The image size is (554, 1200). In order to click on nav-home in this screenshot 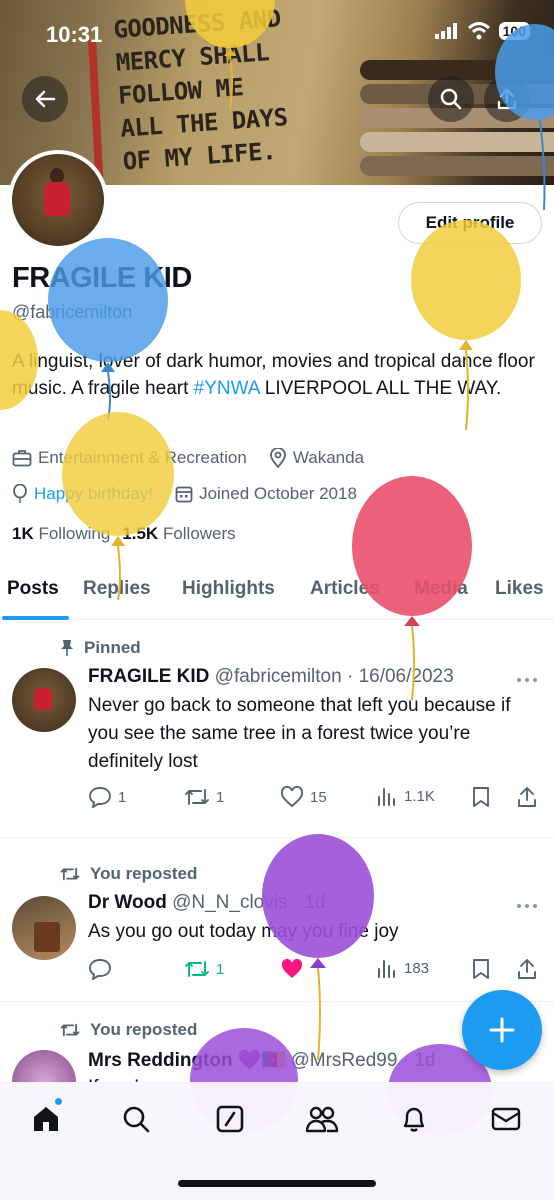, I will do `click(46, 1117)`.